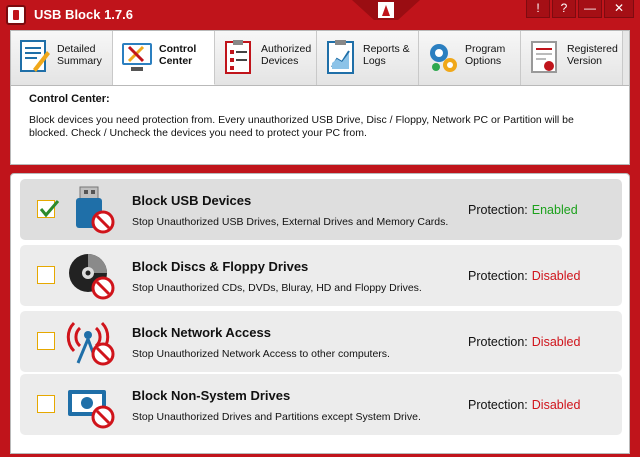 This screenshot has width=640, height=457. Describe the element at coordinates (35, 56) in the screenshot. I see `summary-icon` at that location.